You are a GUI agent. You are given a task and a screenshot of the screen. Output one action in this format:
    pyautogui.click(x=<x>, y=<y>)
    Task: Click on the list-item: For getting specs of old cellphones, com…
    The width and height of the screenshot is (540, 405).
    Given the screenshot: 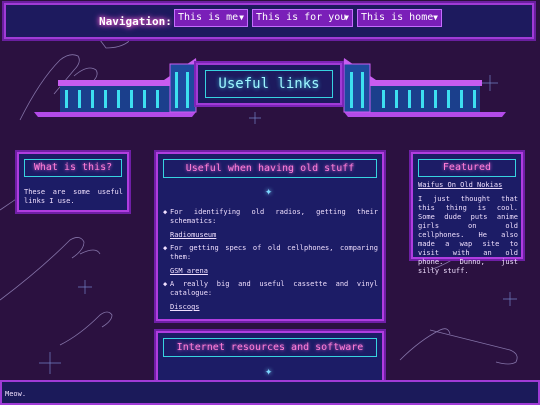 What is the action you would take?
    pyautogui.click(x=274, y=252)
    